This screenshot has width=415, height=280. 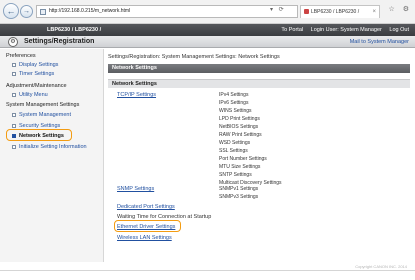 I want to click on option-lpd-print-settings: LPD Print Settings, so click(x=239, y=119).